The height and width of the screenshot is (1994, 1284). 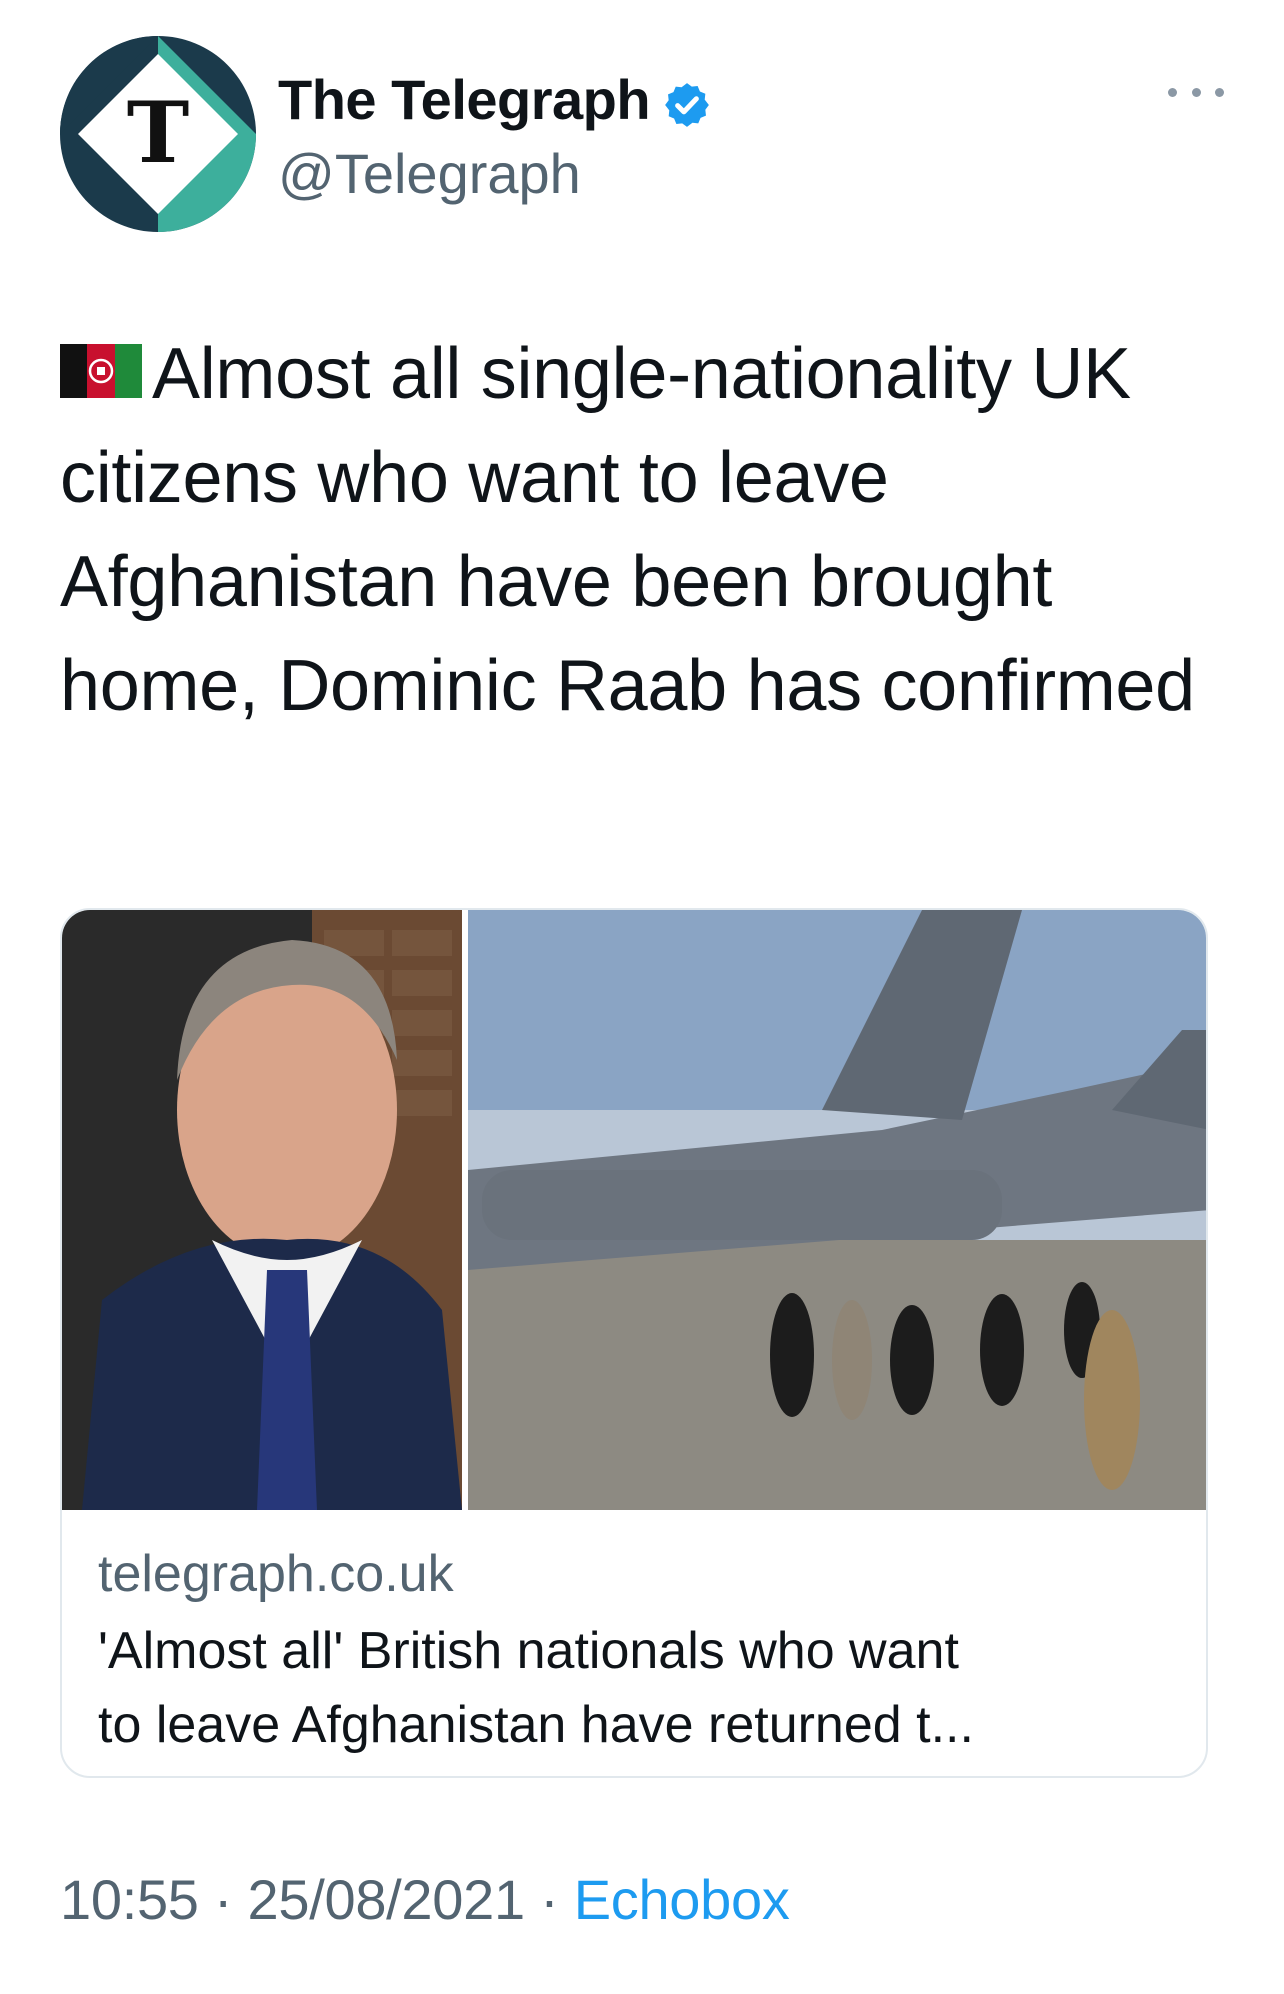 What do you see at coordinates (528, 1651) in the screenshot?
I see `card-title-line-1: 'Almost all' British nationals who want` at bounding box center [528, 1651].